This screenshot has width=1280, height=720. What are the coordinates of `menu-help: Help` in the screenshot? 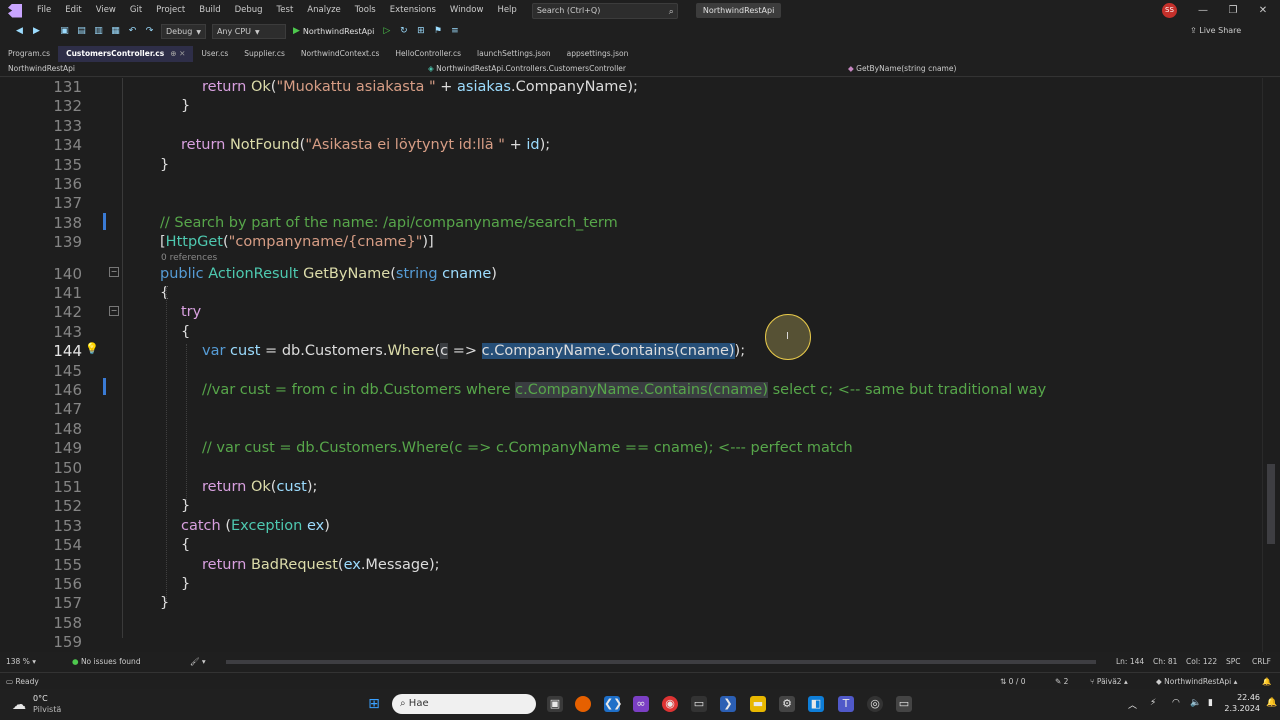 It's located at (506, 10).